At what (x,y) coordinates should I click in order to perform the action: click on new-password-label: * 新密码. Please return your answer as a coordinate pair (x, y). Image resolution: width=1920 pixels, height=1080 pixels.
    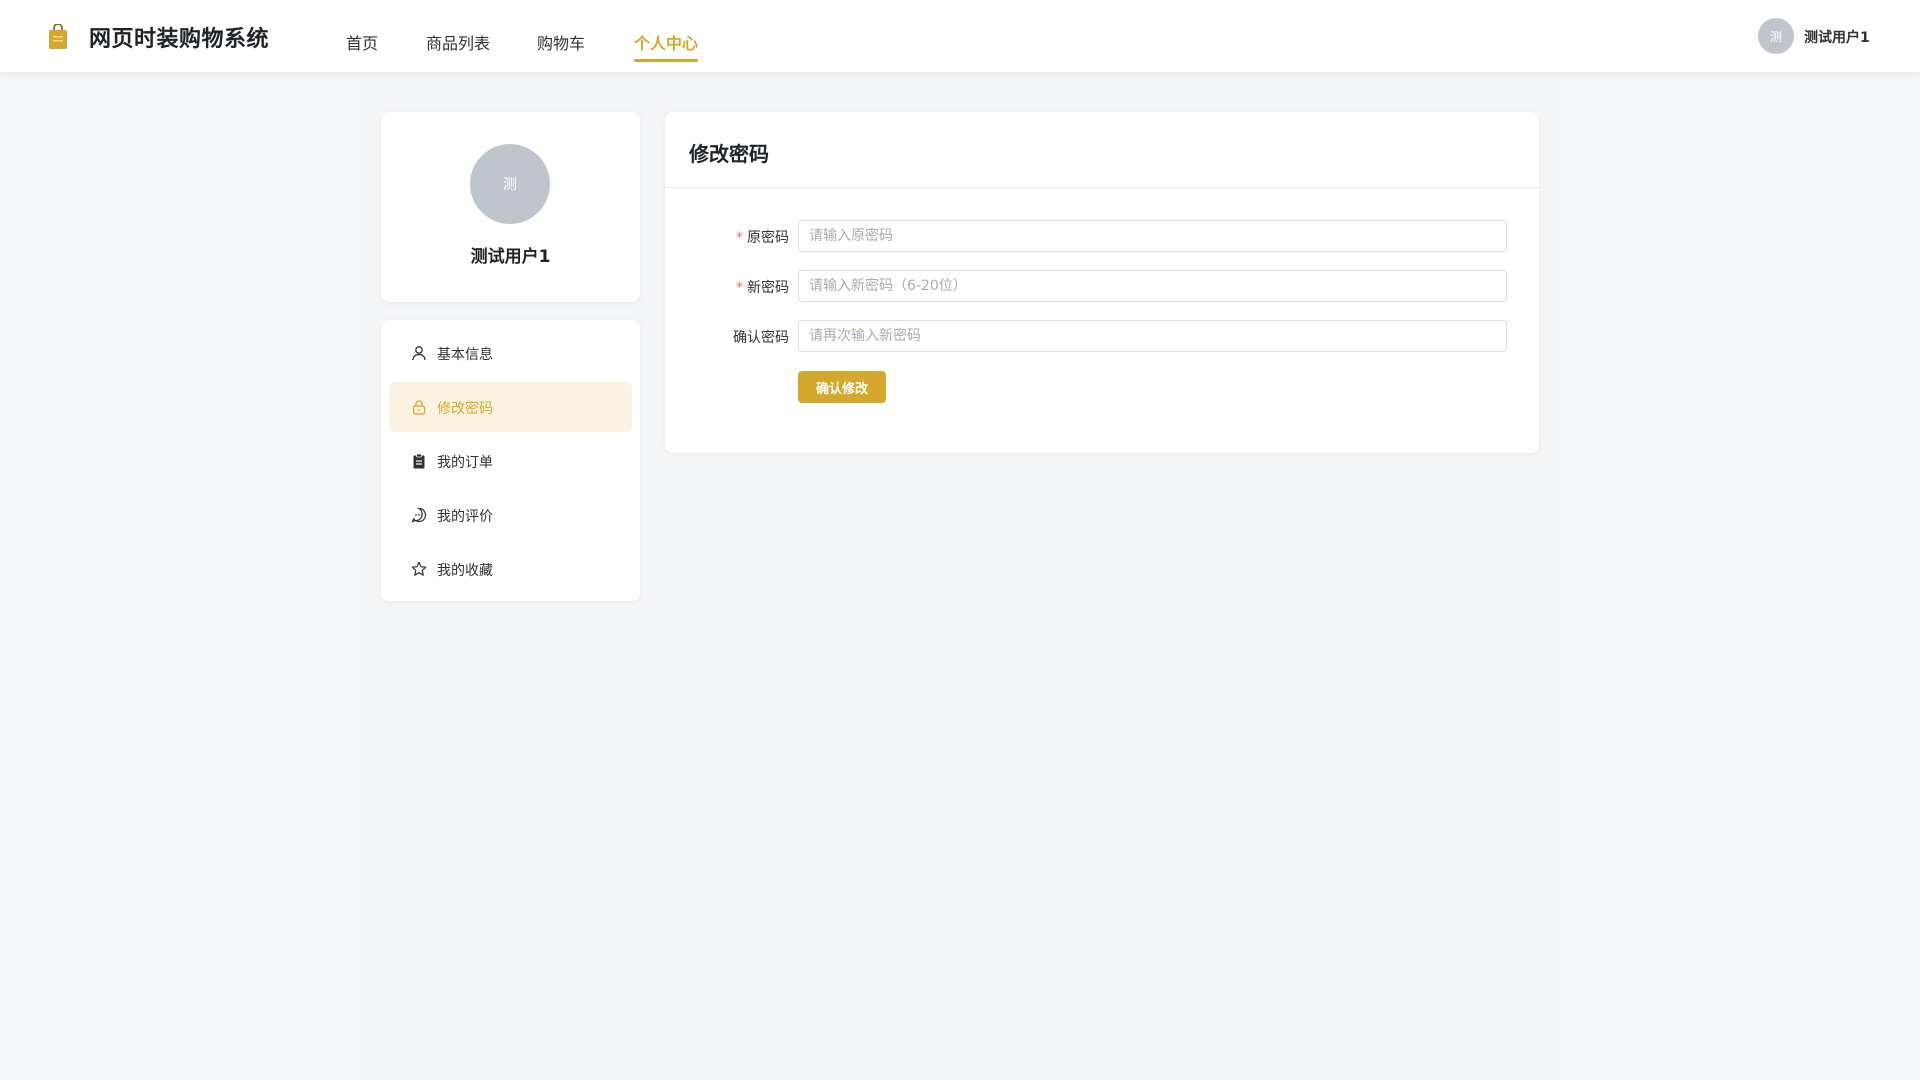
    Looking at the image, I should click on (739, 287).